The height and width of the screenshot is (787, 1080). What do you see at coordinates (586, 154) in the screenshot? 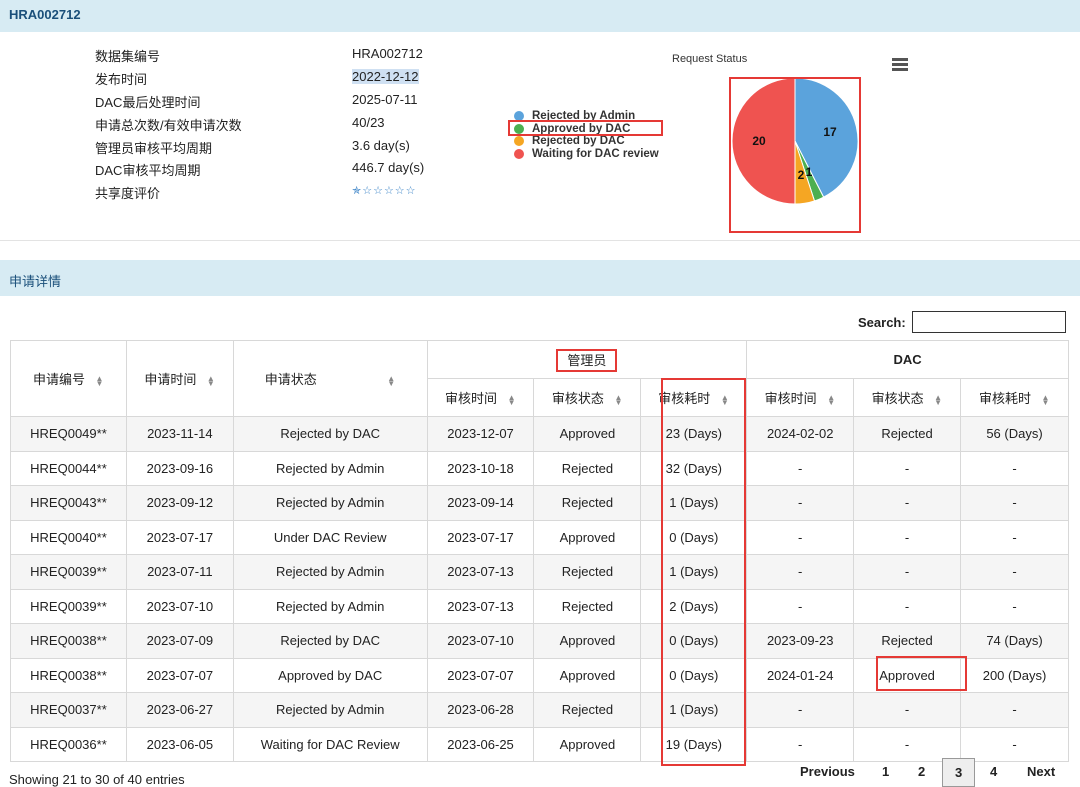
I see `legend-item: Waiting for DAC review` at bounding box center [586, 154].